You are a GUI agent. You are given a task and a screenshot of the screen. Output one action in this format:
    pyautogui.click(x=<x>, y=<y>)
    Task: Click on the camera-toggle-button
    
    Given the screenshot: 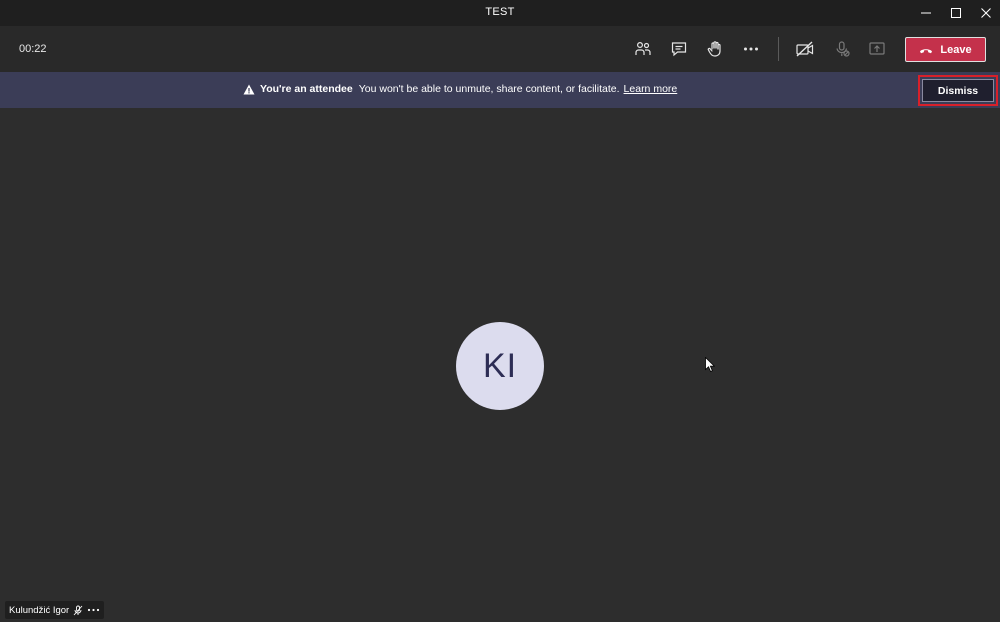 What is the action you would take?
    pyautogui.click(x=805, y=49)
    